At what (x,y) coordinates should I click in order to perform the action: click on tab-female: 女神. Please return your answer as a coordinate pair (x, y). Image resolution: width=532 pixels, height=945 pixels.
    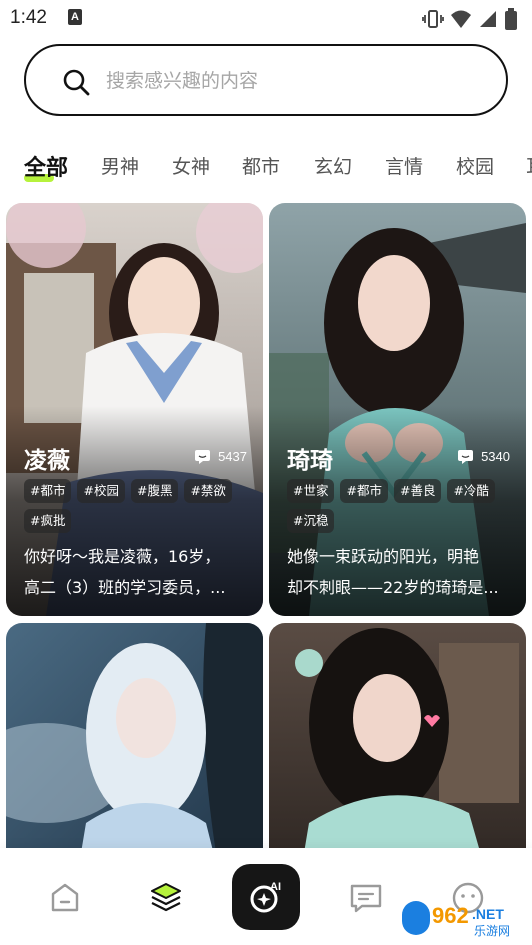
    Looking at the image, I should click on (191, 165).